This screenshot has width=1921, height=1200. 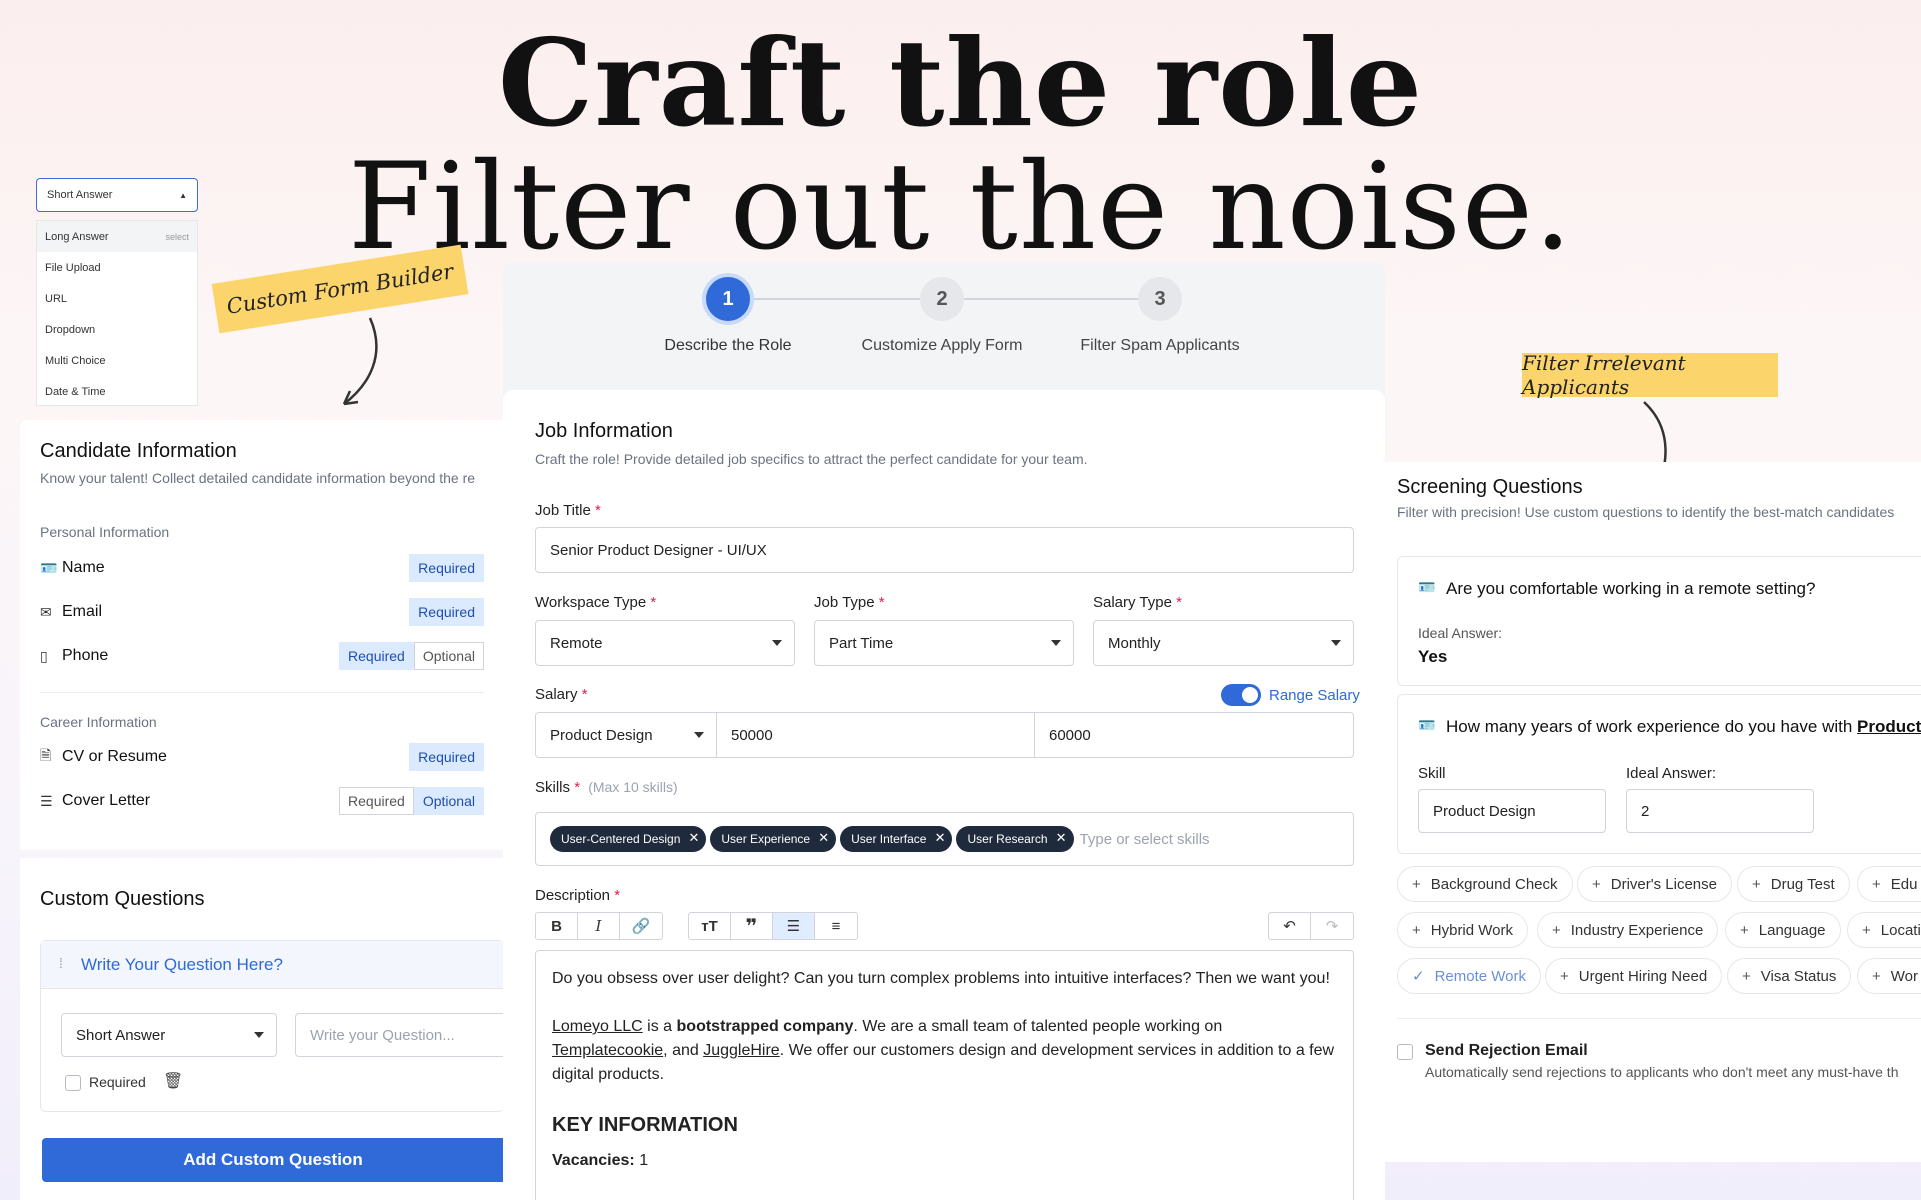 I want to click on tag-urgent-hiring: + Urgent Hiring Need, so click(x=1634, y=976).